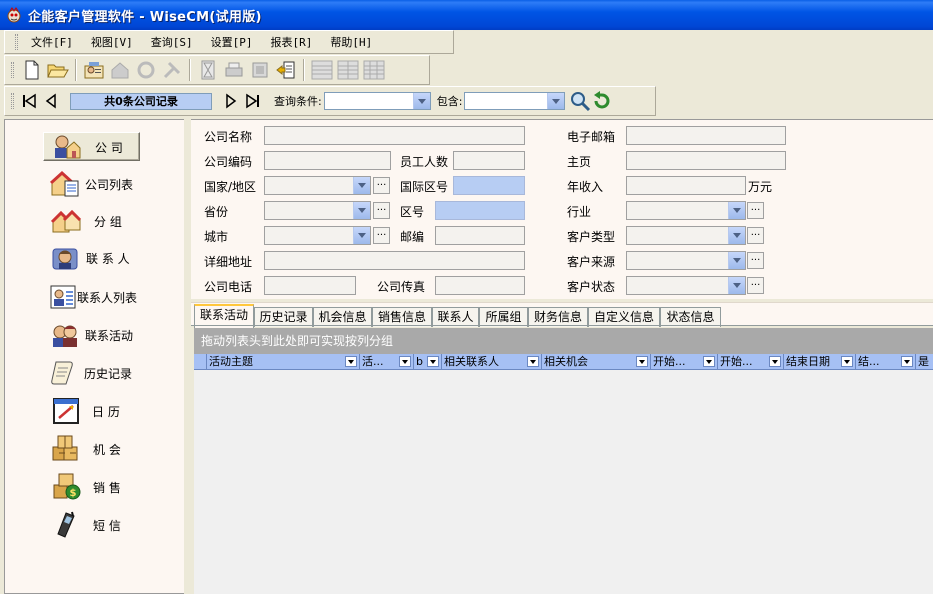 The image size is (933, 594). What do you see at coordinates (327, 160) in the screenshot?
I see `company-code-input` at bounding box center [327, 160].